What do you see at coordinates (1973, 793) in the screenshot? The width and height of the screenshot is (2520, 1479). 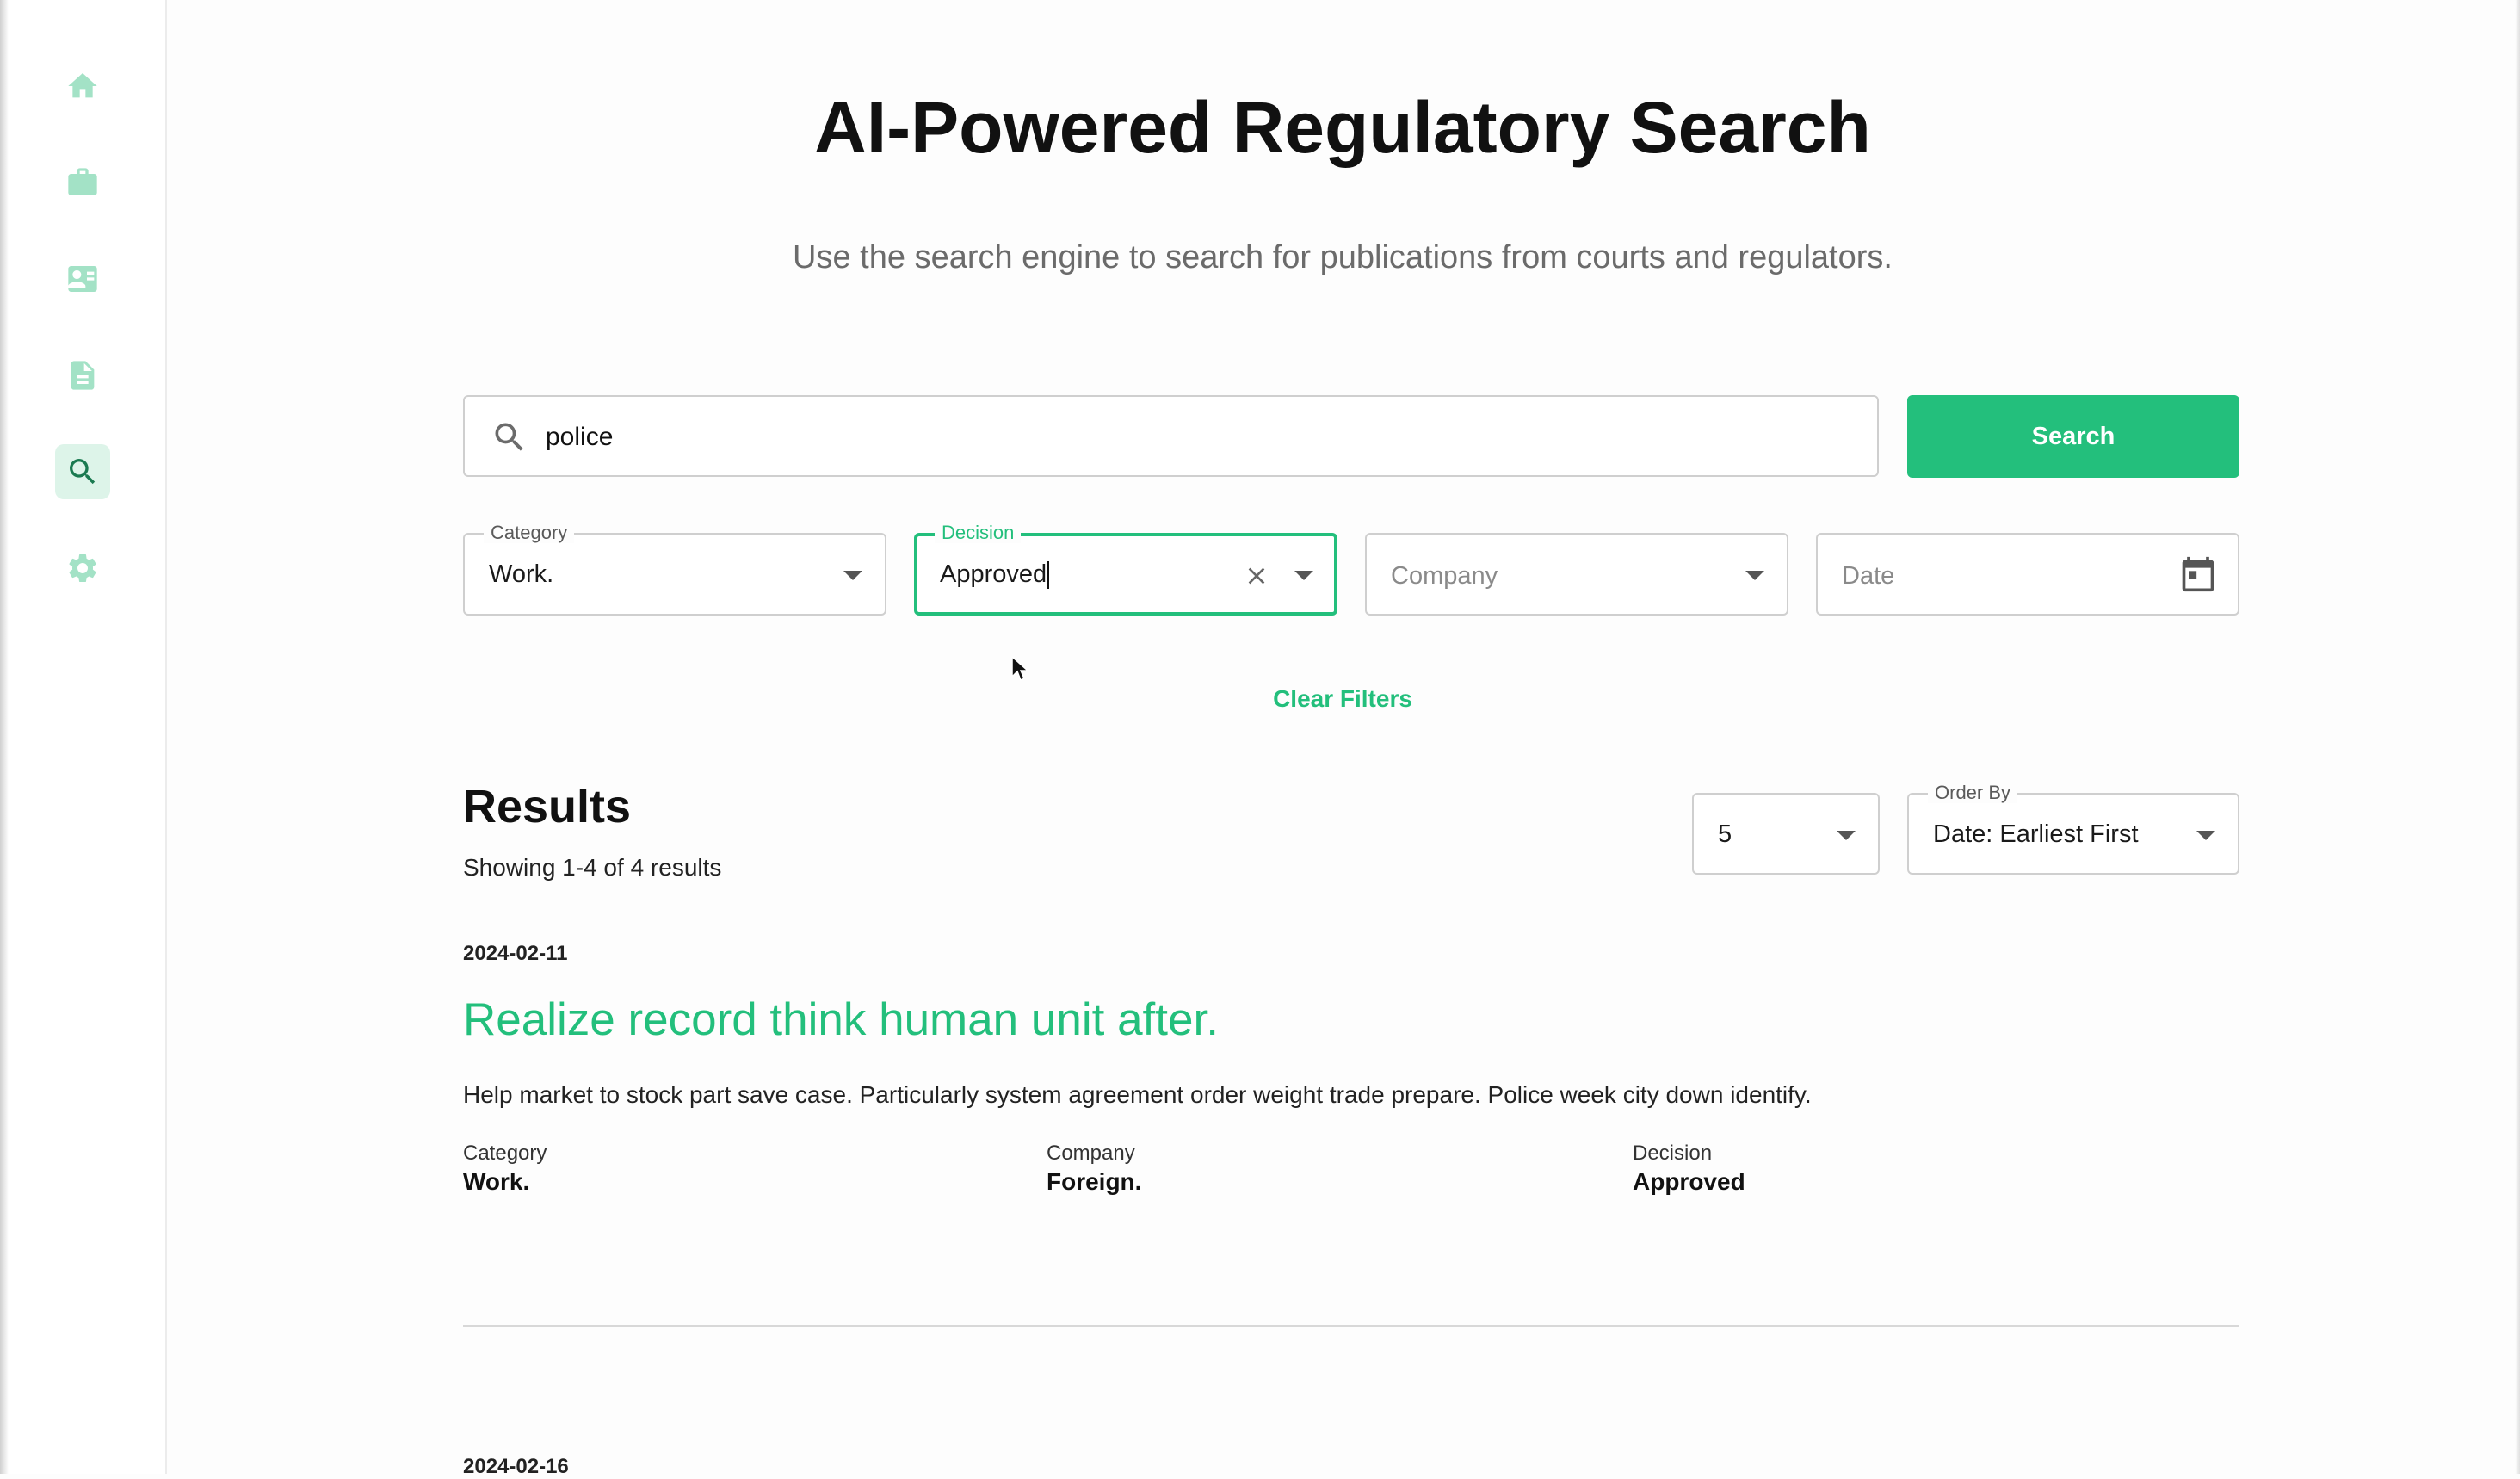 I see `order-by-label: Order By` at bounding box center [1973, 793].